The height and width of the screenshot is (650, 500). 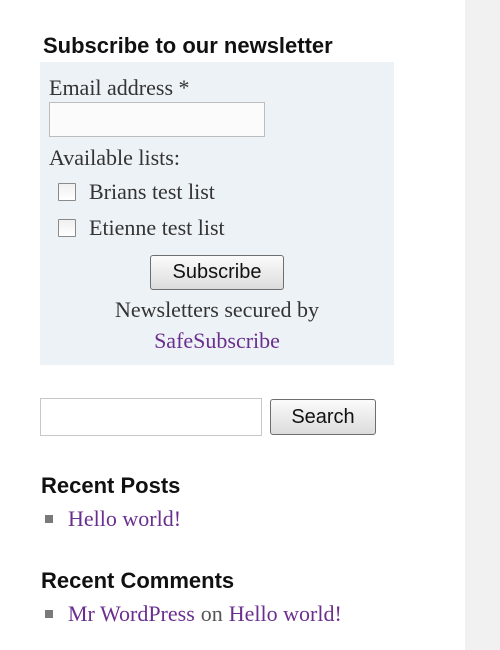 What do you see at coordinates (217, 341) in the screenshot?
I see `safesubscribe-link: SafeSubscribe` at bounding box center [217, 341].